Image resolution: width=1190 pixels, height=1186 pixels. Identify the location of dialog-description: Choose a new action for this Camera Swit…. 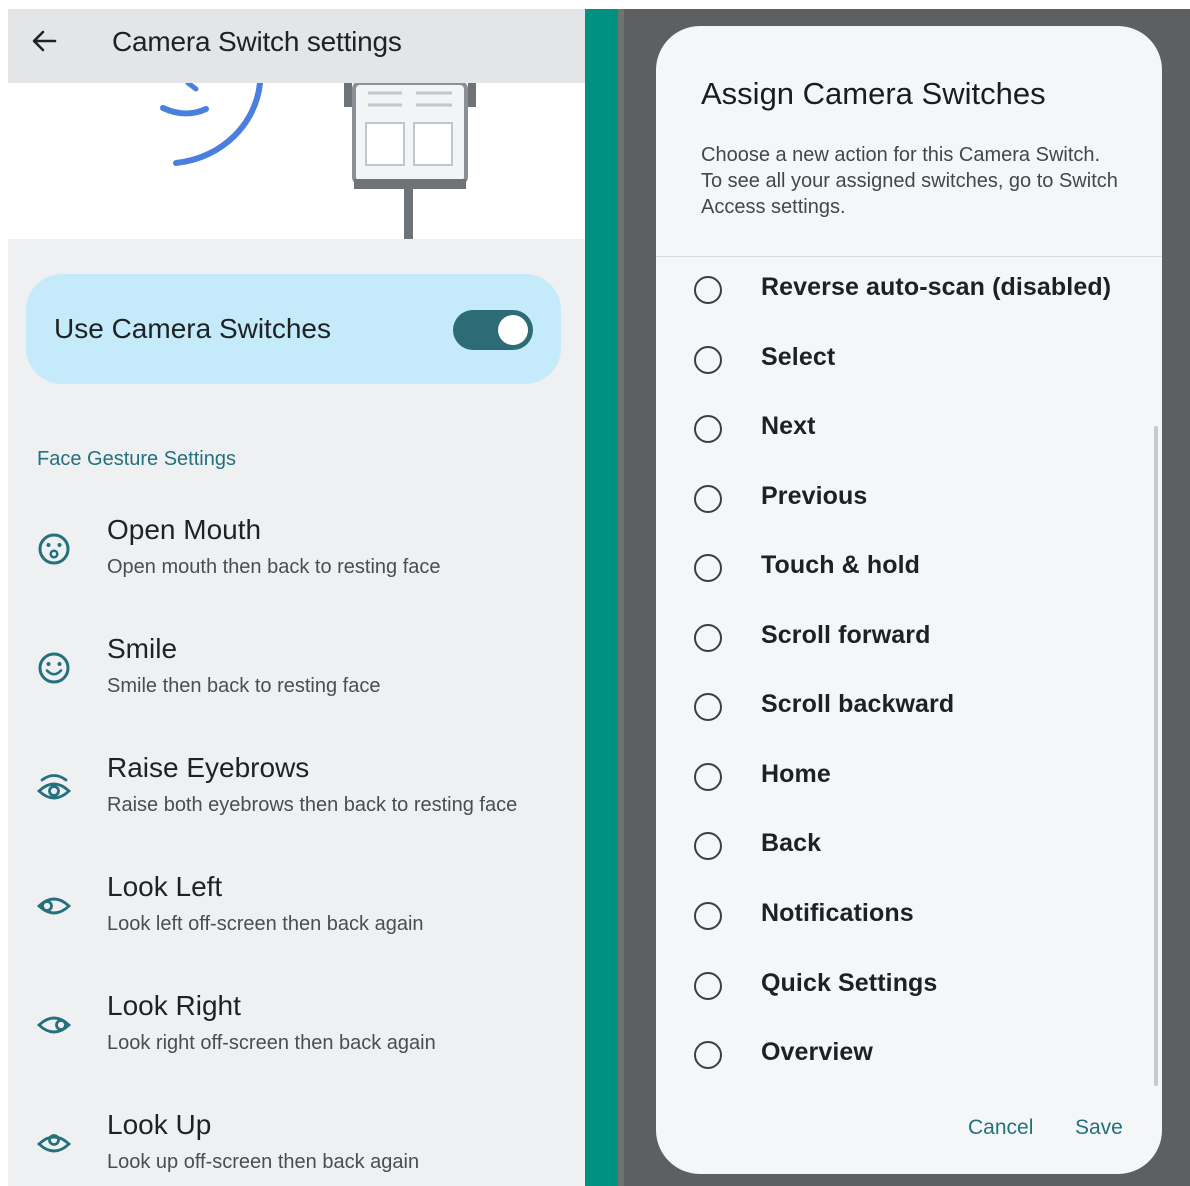
(909, 181).